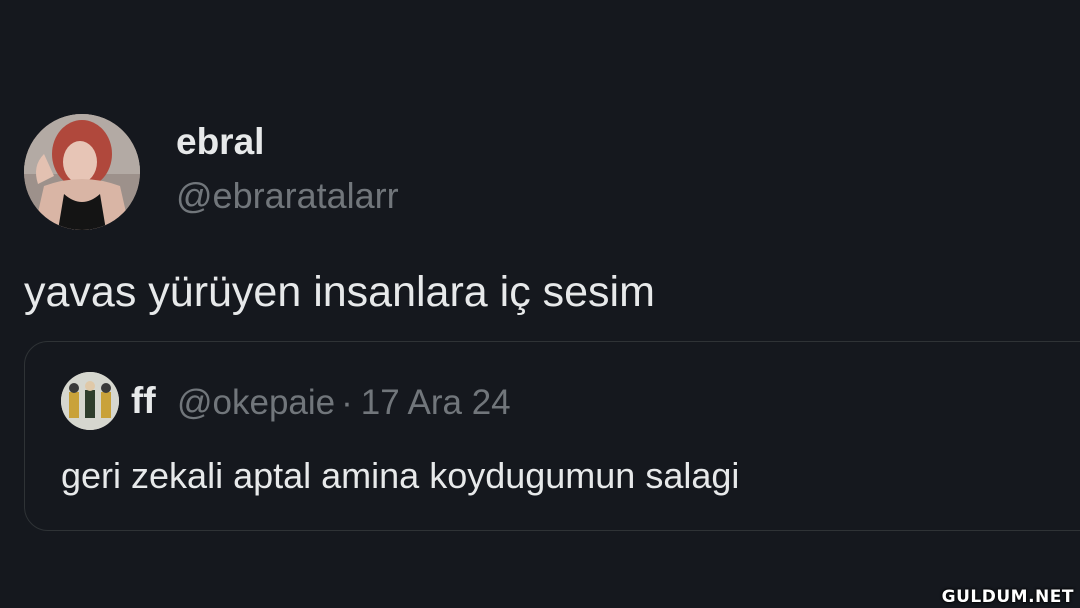  Describe the element at coordinates (287, 196) in the screenshot. I see `author-handle: @ebraratalarr` at that location.